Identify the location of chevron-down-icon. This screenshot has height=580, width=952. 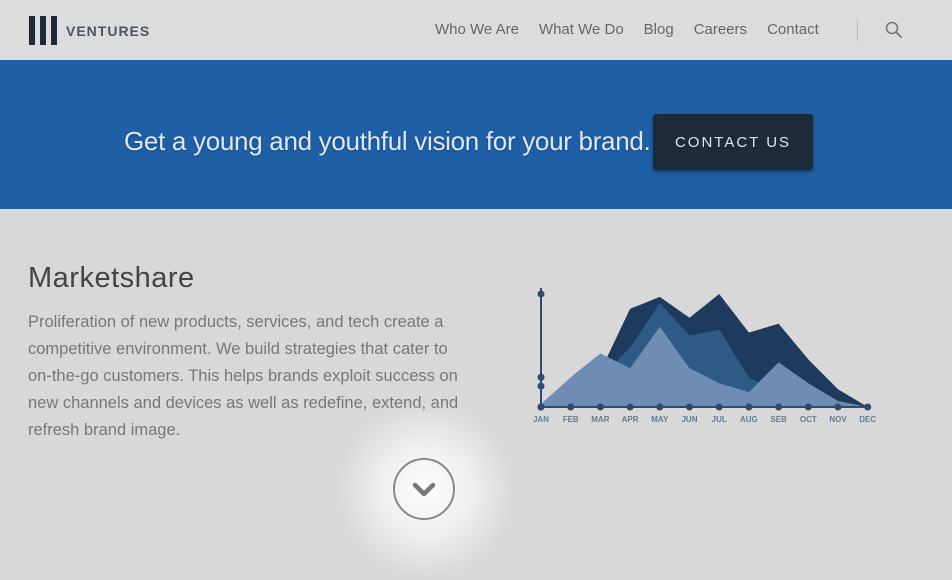
(424, 489).